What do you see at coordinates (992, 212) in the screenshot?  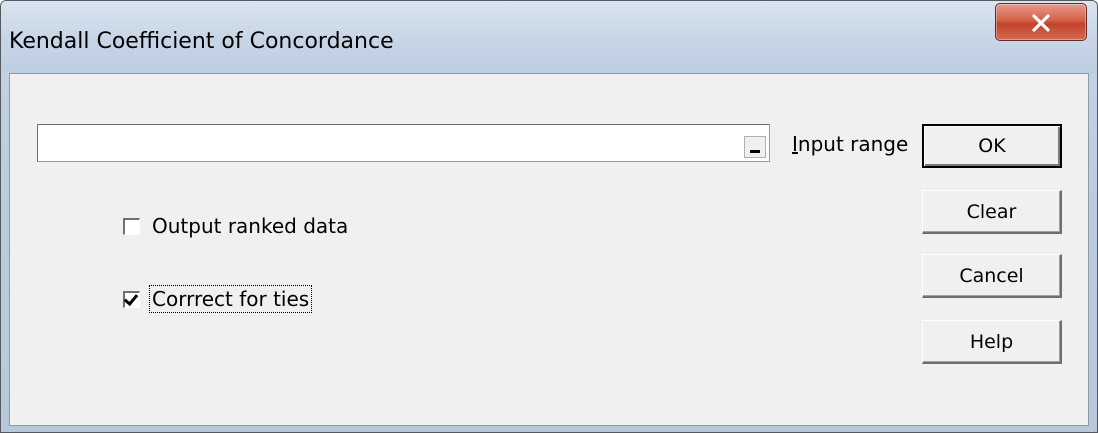 I see `clear-button: Clear` at bounding box center [992, 212].